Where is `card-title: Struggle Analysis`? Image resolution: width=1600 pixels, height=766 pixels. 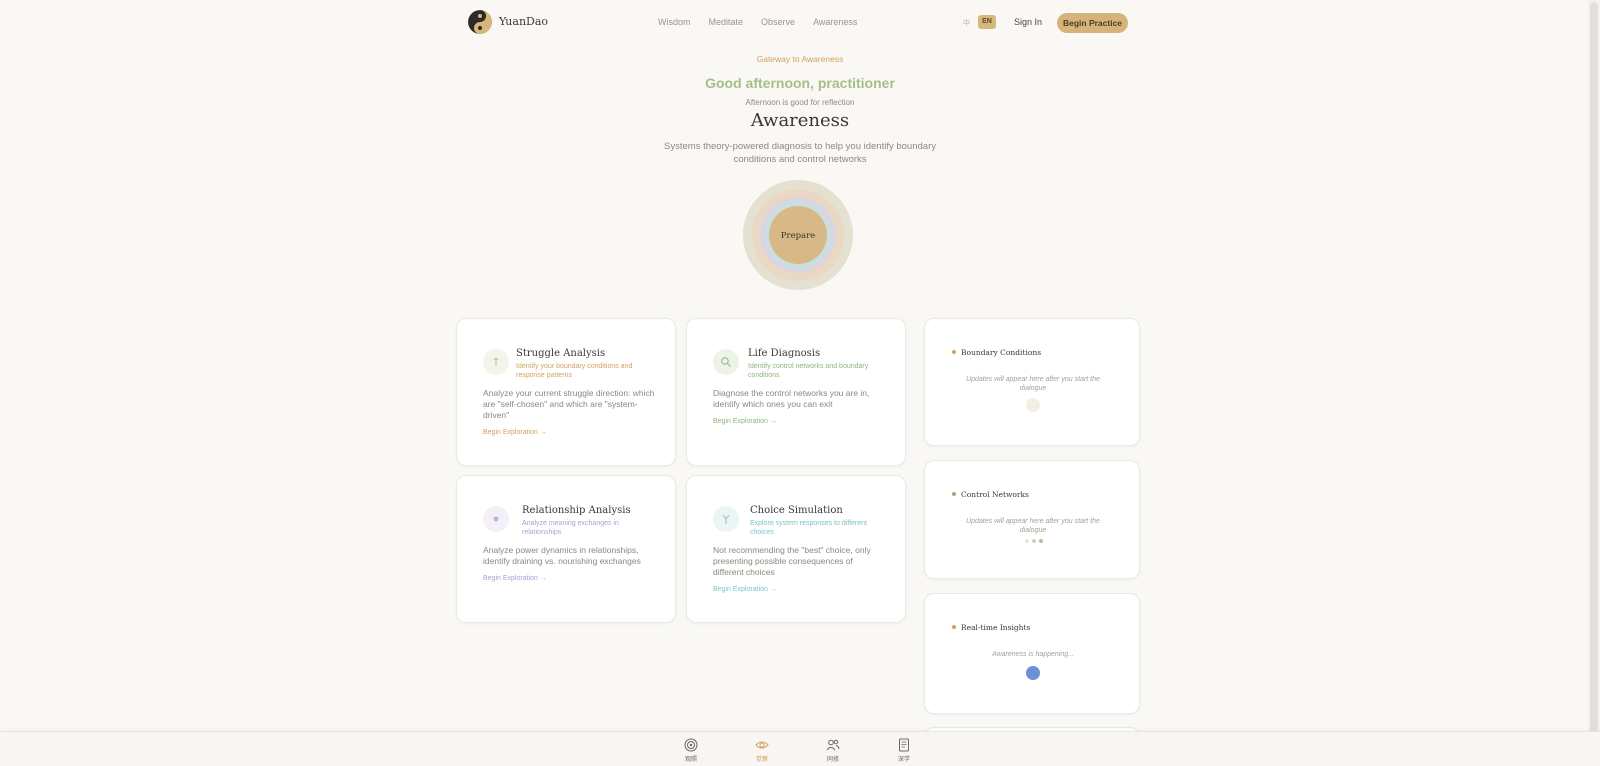
card-title: Struggle Analysis is located at coordinates (561, 353).